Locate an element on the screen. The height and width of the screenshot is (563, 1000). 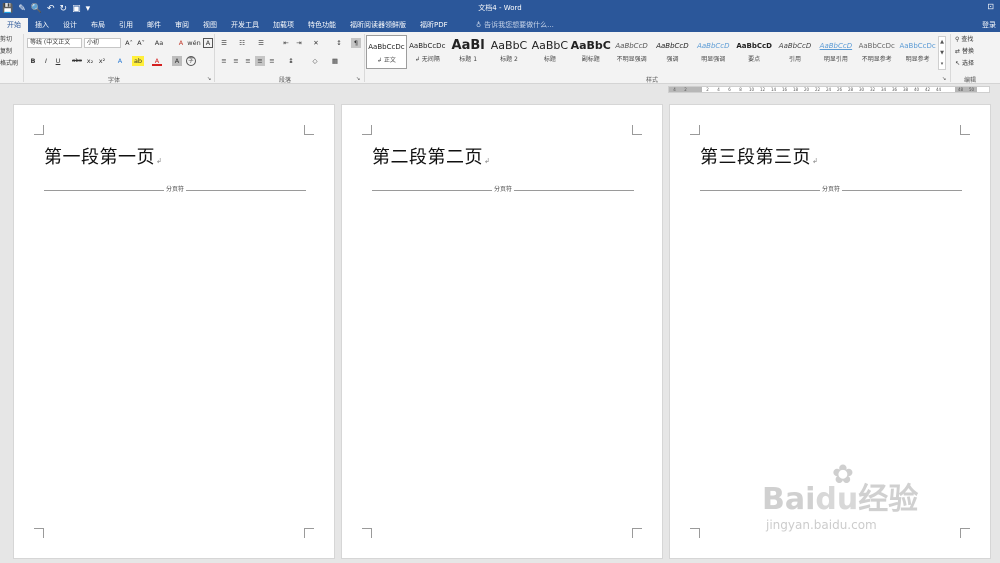
format-painter-button: 格式刷 is located at coordinates (9, 64).